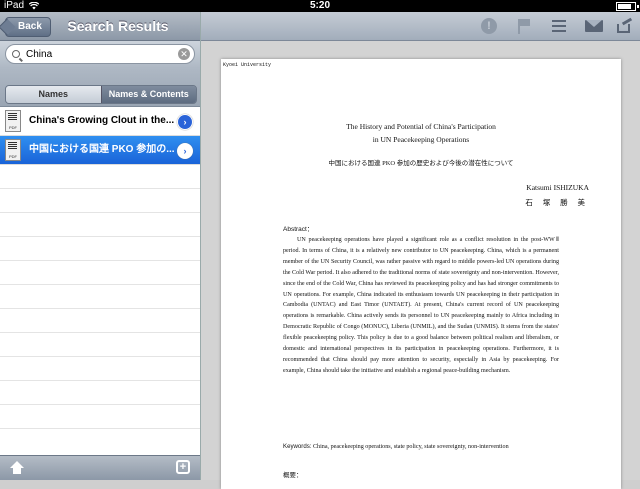  What do you see at coordinates (148, 94) in the screenshot?
I see `scope-names-contents-button: Names & Contents` at bounding box center [148, 94].